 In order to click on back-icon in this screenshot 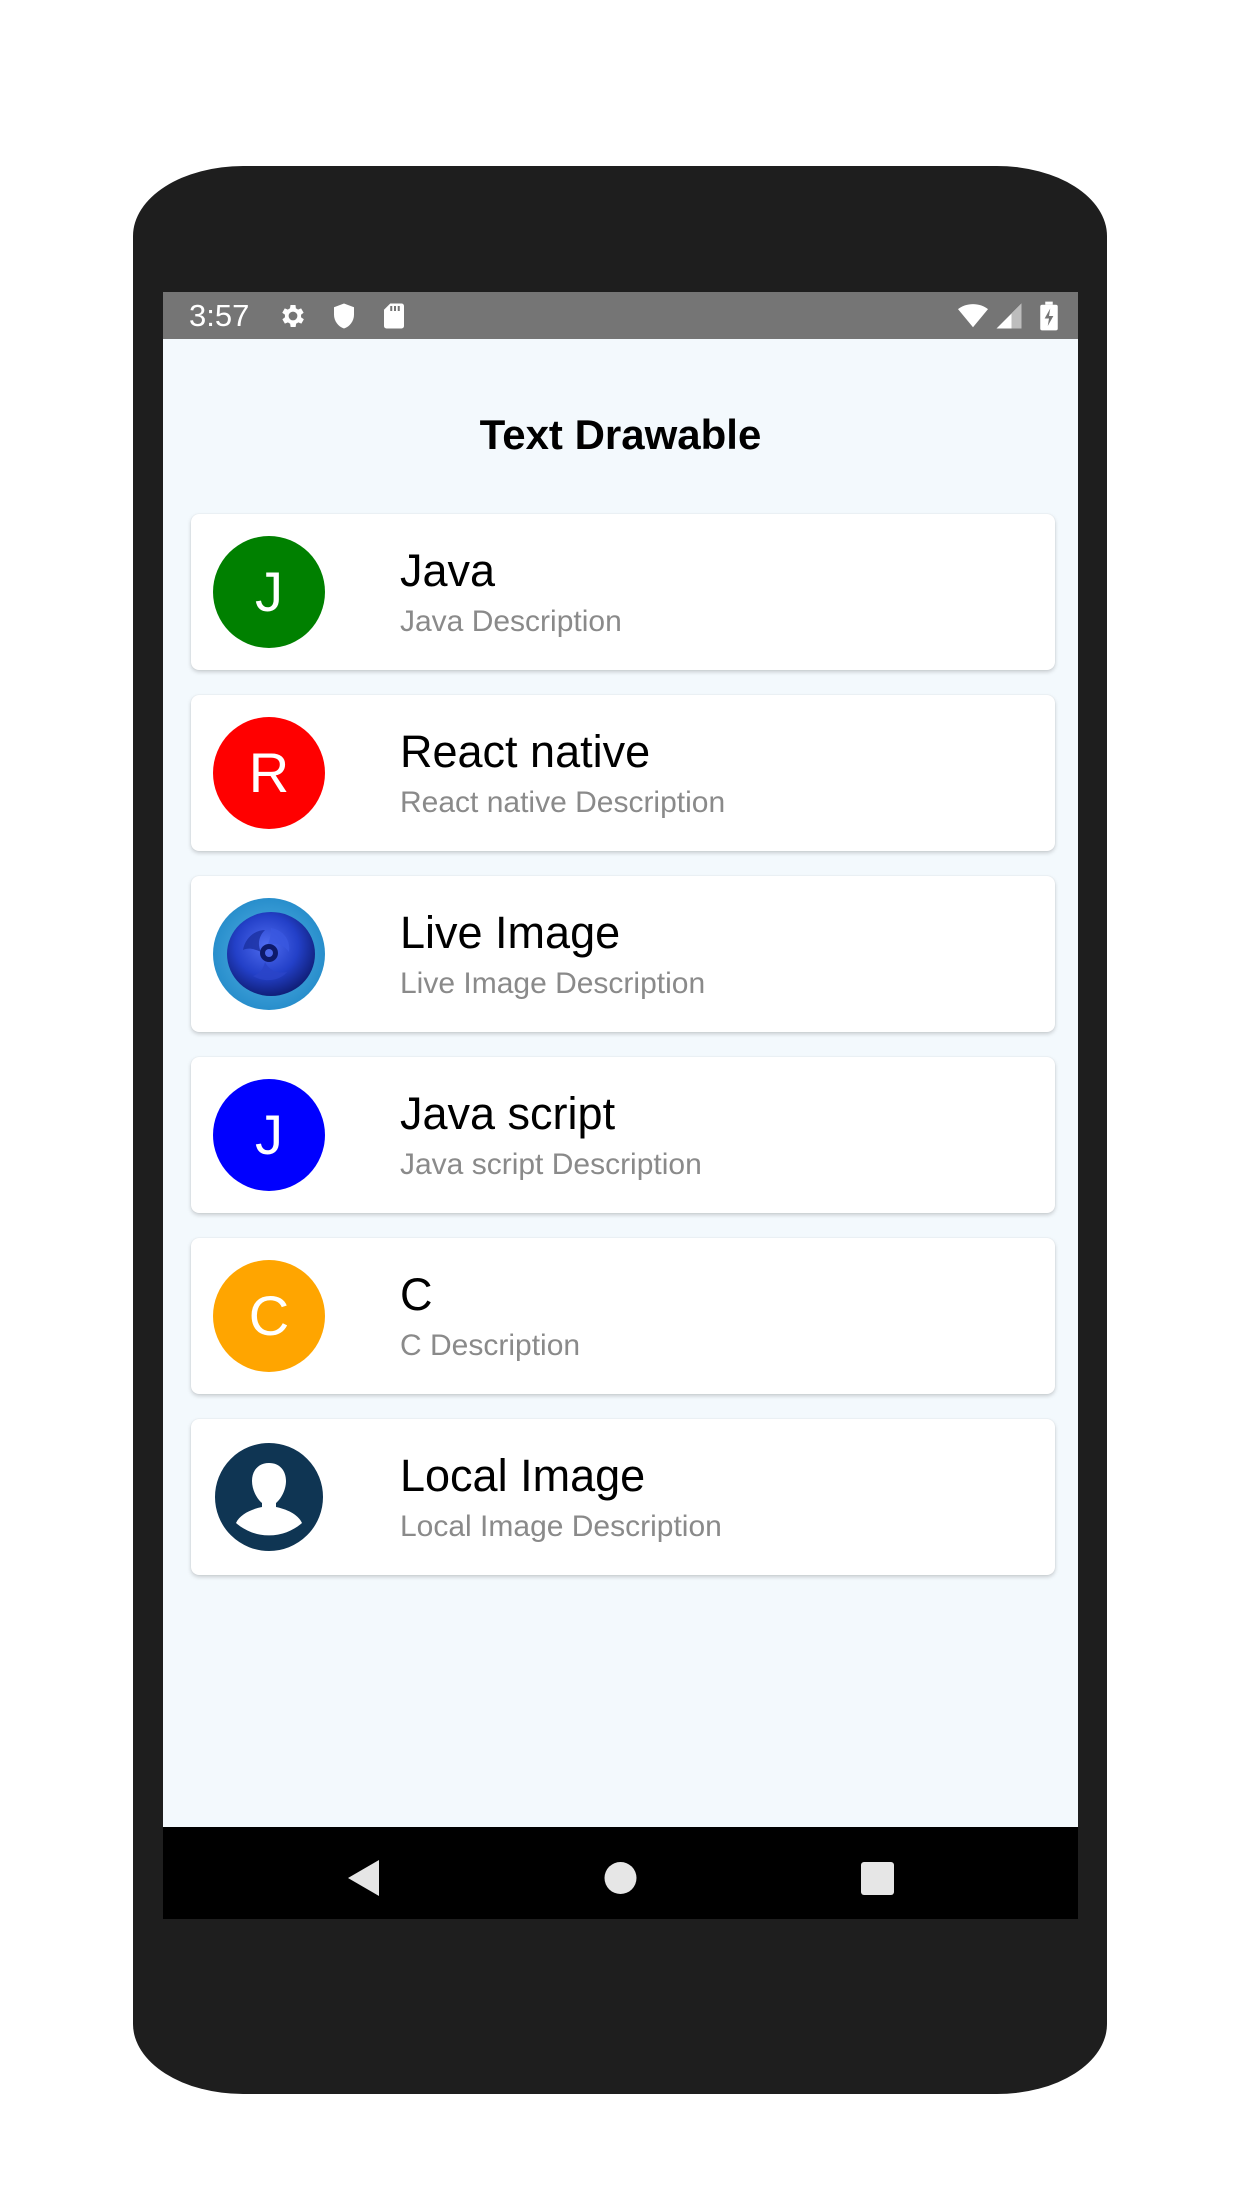, I will do `click(363, 1873)`.